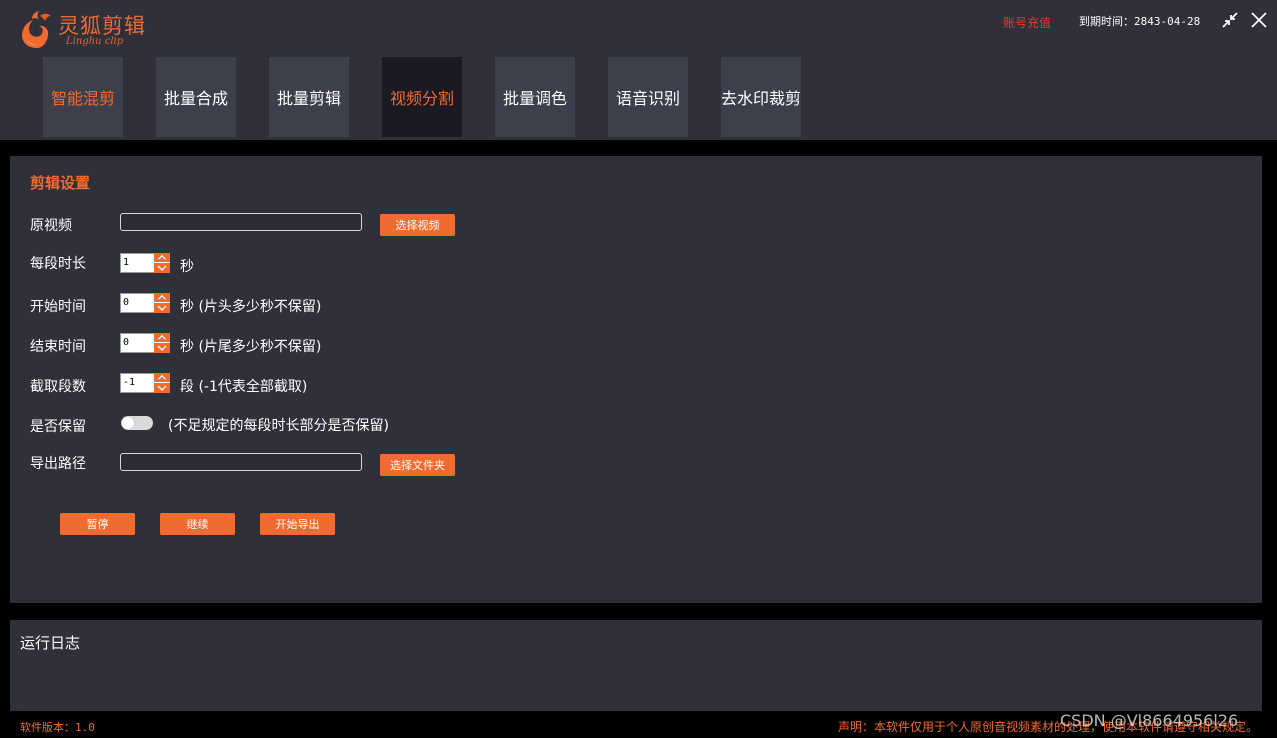 The image size is (1277, 738). I want to click on start-time-value: 0, so click(137, 303).